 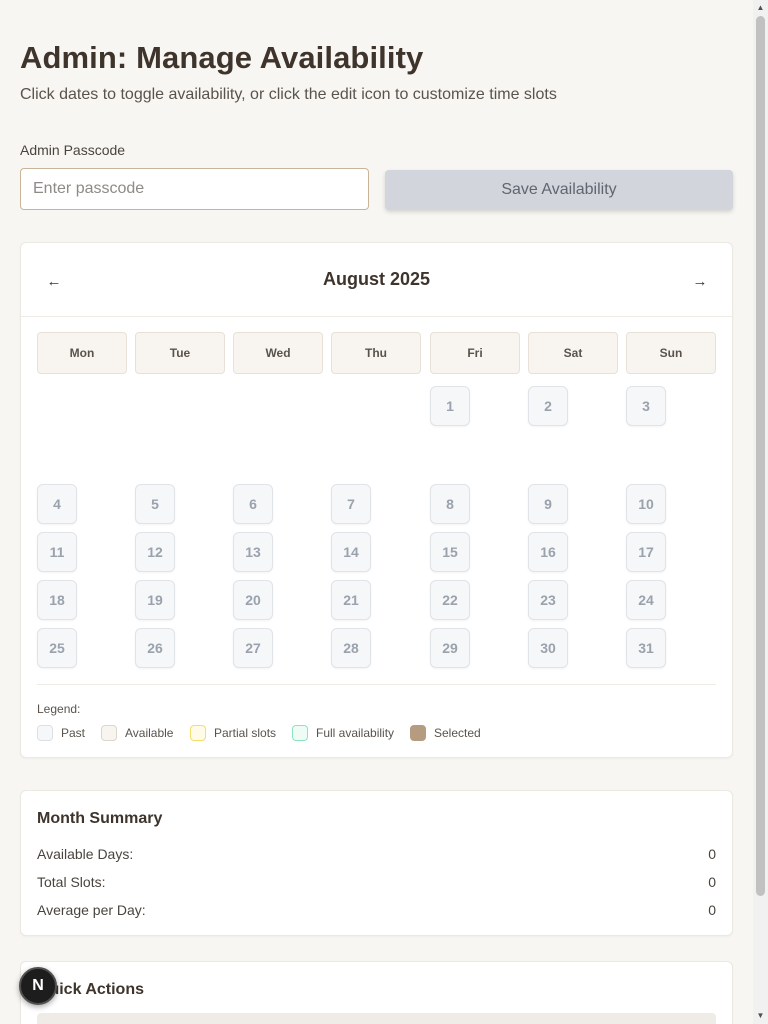 What do you see at coordinates (646, 504) in the screenshot?
I see `day-cell: 10` at bounding box center [646, 504].